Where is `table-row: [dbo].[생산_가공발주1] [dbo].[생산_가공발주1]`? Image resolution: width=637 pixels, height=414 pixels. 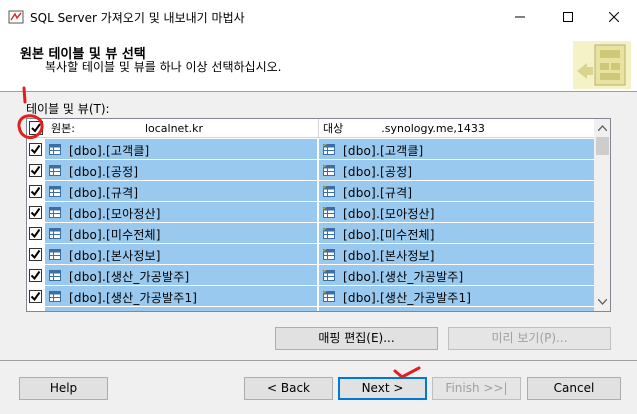
table-row: [dbo].[생산_가공발주1] [dbo].[생산_가공발주1] is located at coordinates (310, 296).